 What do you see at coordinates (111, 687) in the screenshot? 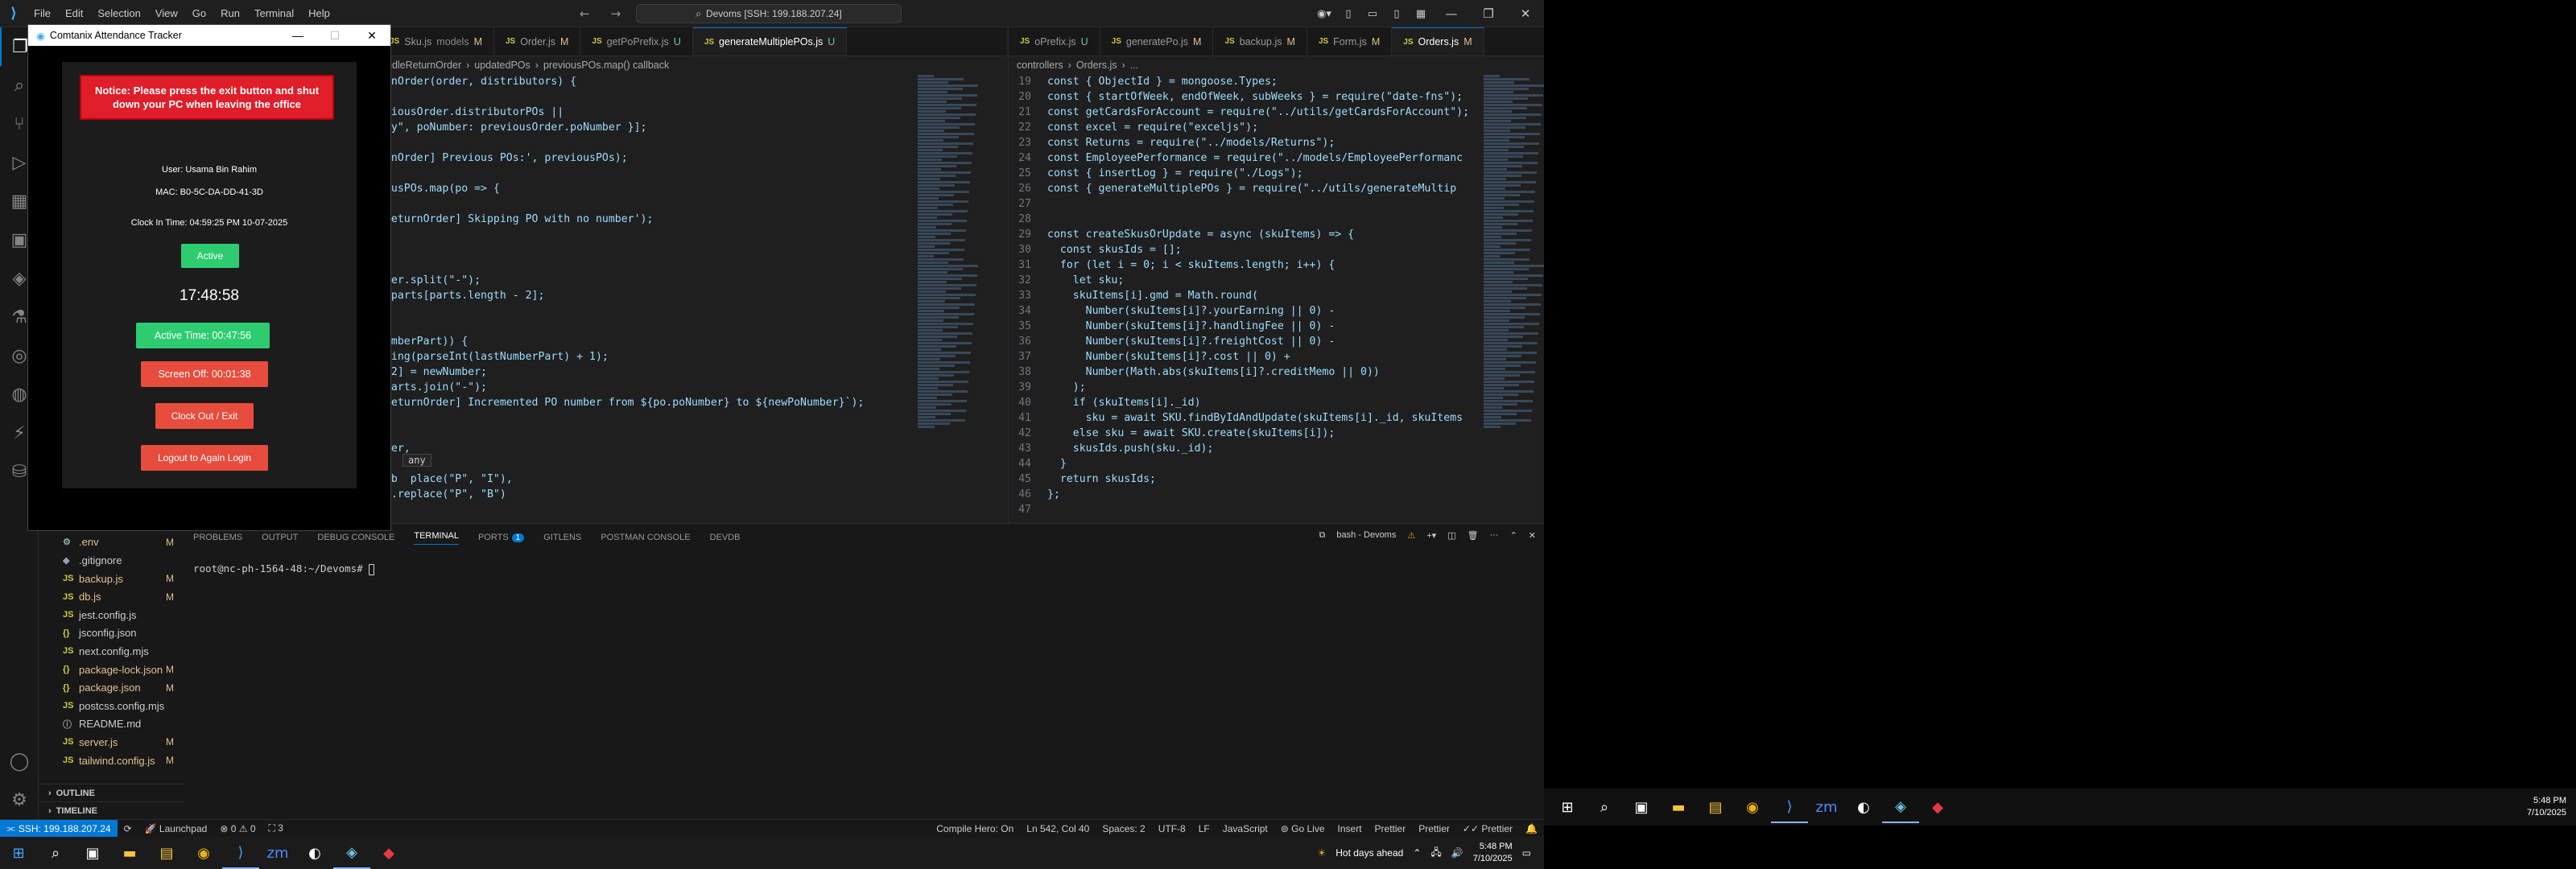
I see `file-item: {} package.json M` at bounding box center [111, 687].